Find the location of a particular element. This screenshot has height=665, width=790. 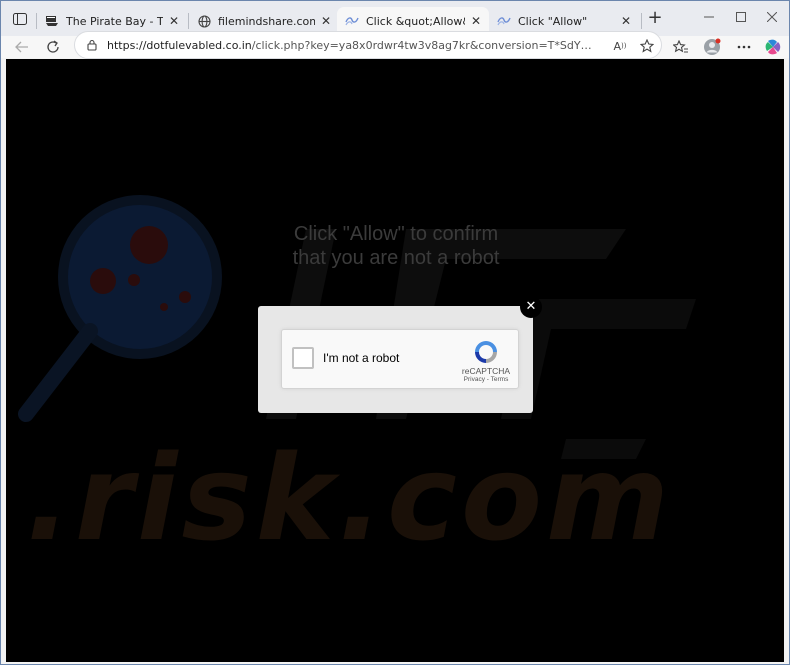

tab-title: Click &quot;Allow&quot; is located at coordinates (415, 21).